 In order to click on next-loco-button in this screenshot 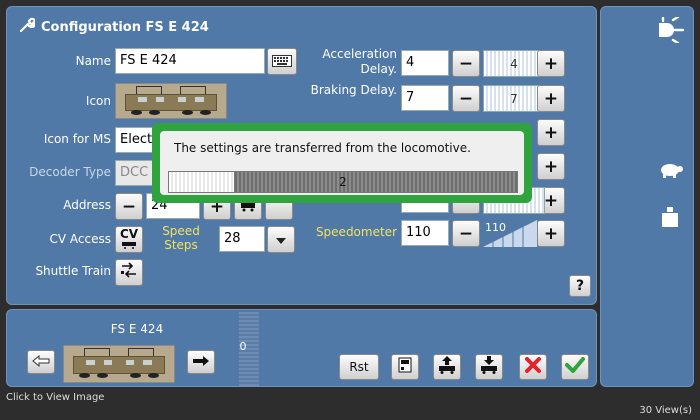, I will do `click(201, 362)`.